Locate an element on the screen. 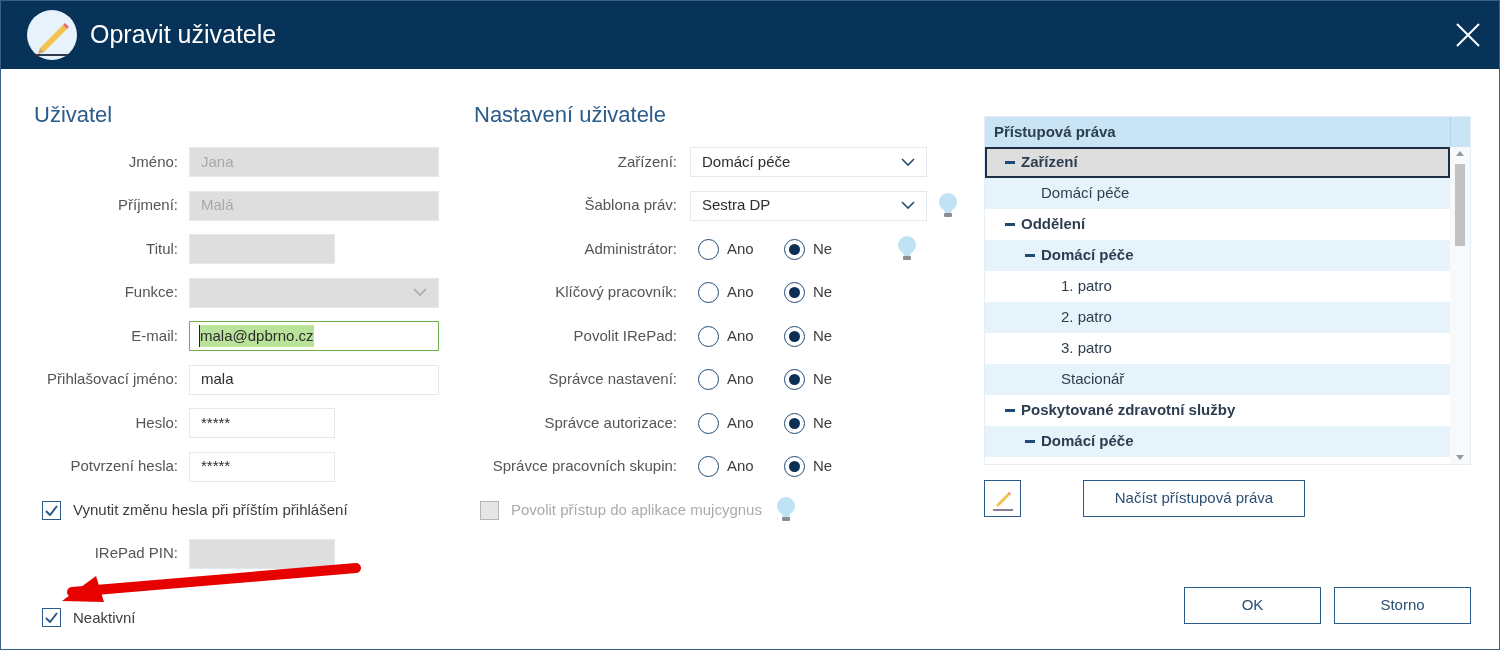 The image size is (1500, 650). tree-item: 2. patro is located at coordinates (1217, 317).